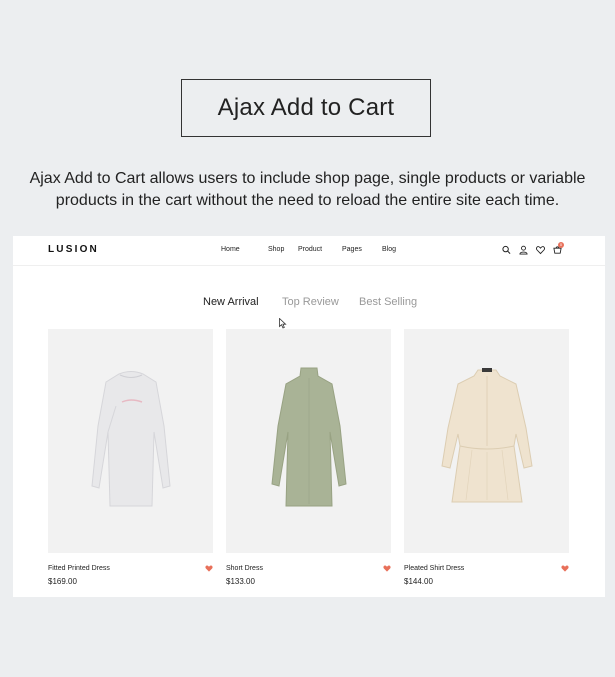 The image size is (615, 677). Describe the element at coordinates (394, 302) in the screenshot. I see `tab-best-selling: Best Selling` at that location.